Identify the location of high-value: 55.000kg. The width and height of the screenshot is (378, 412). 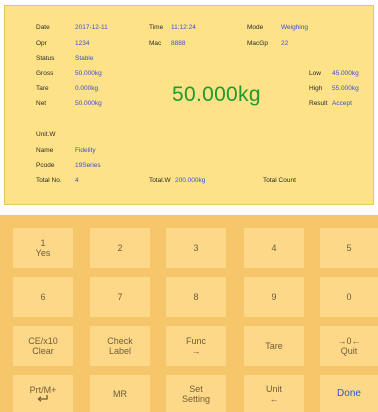
(345, 88).